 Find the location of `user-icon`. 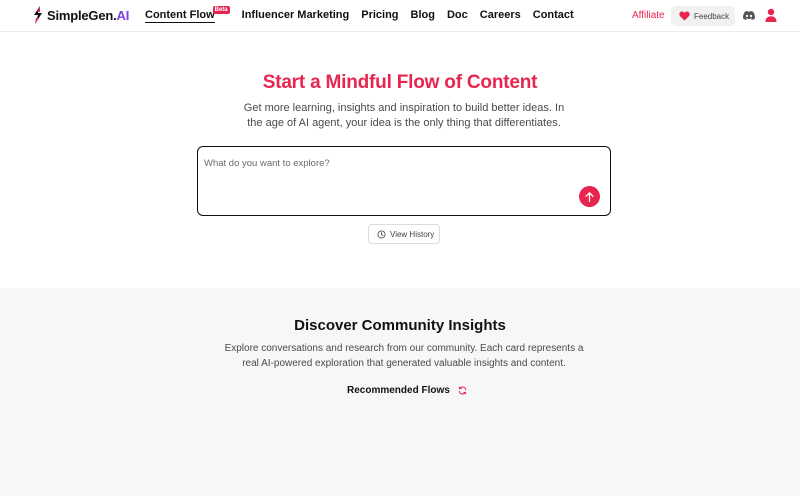

user-icon is located at coordinates (771, 15).